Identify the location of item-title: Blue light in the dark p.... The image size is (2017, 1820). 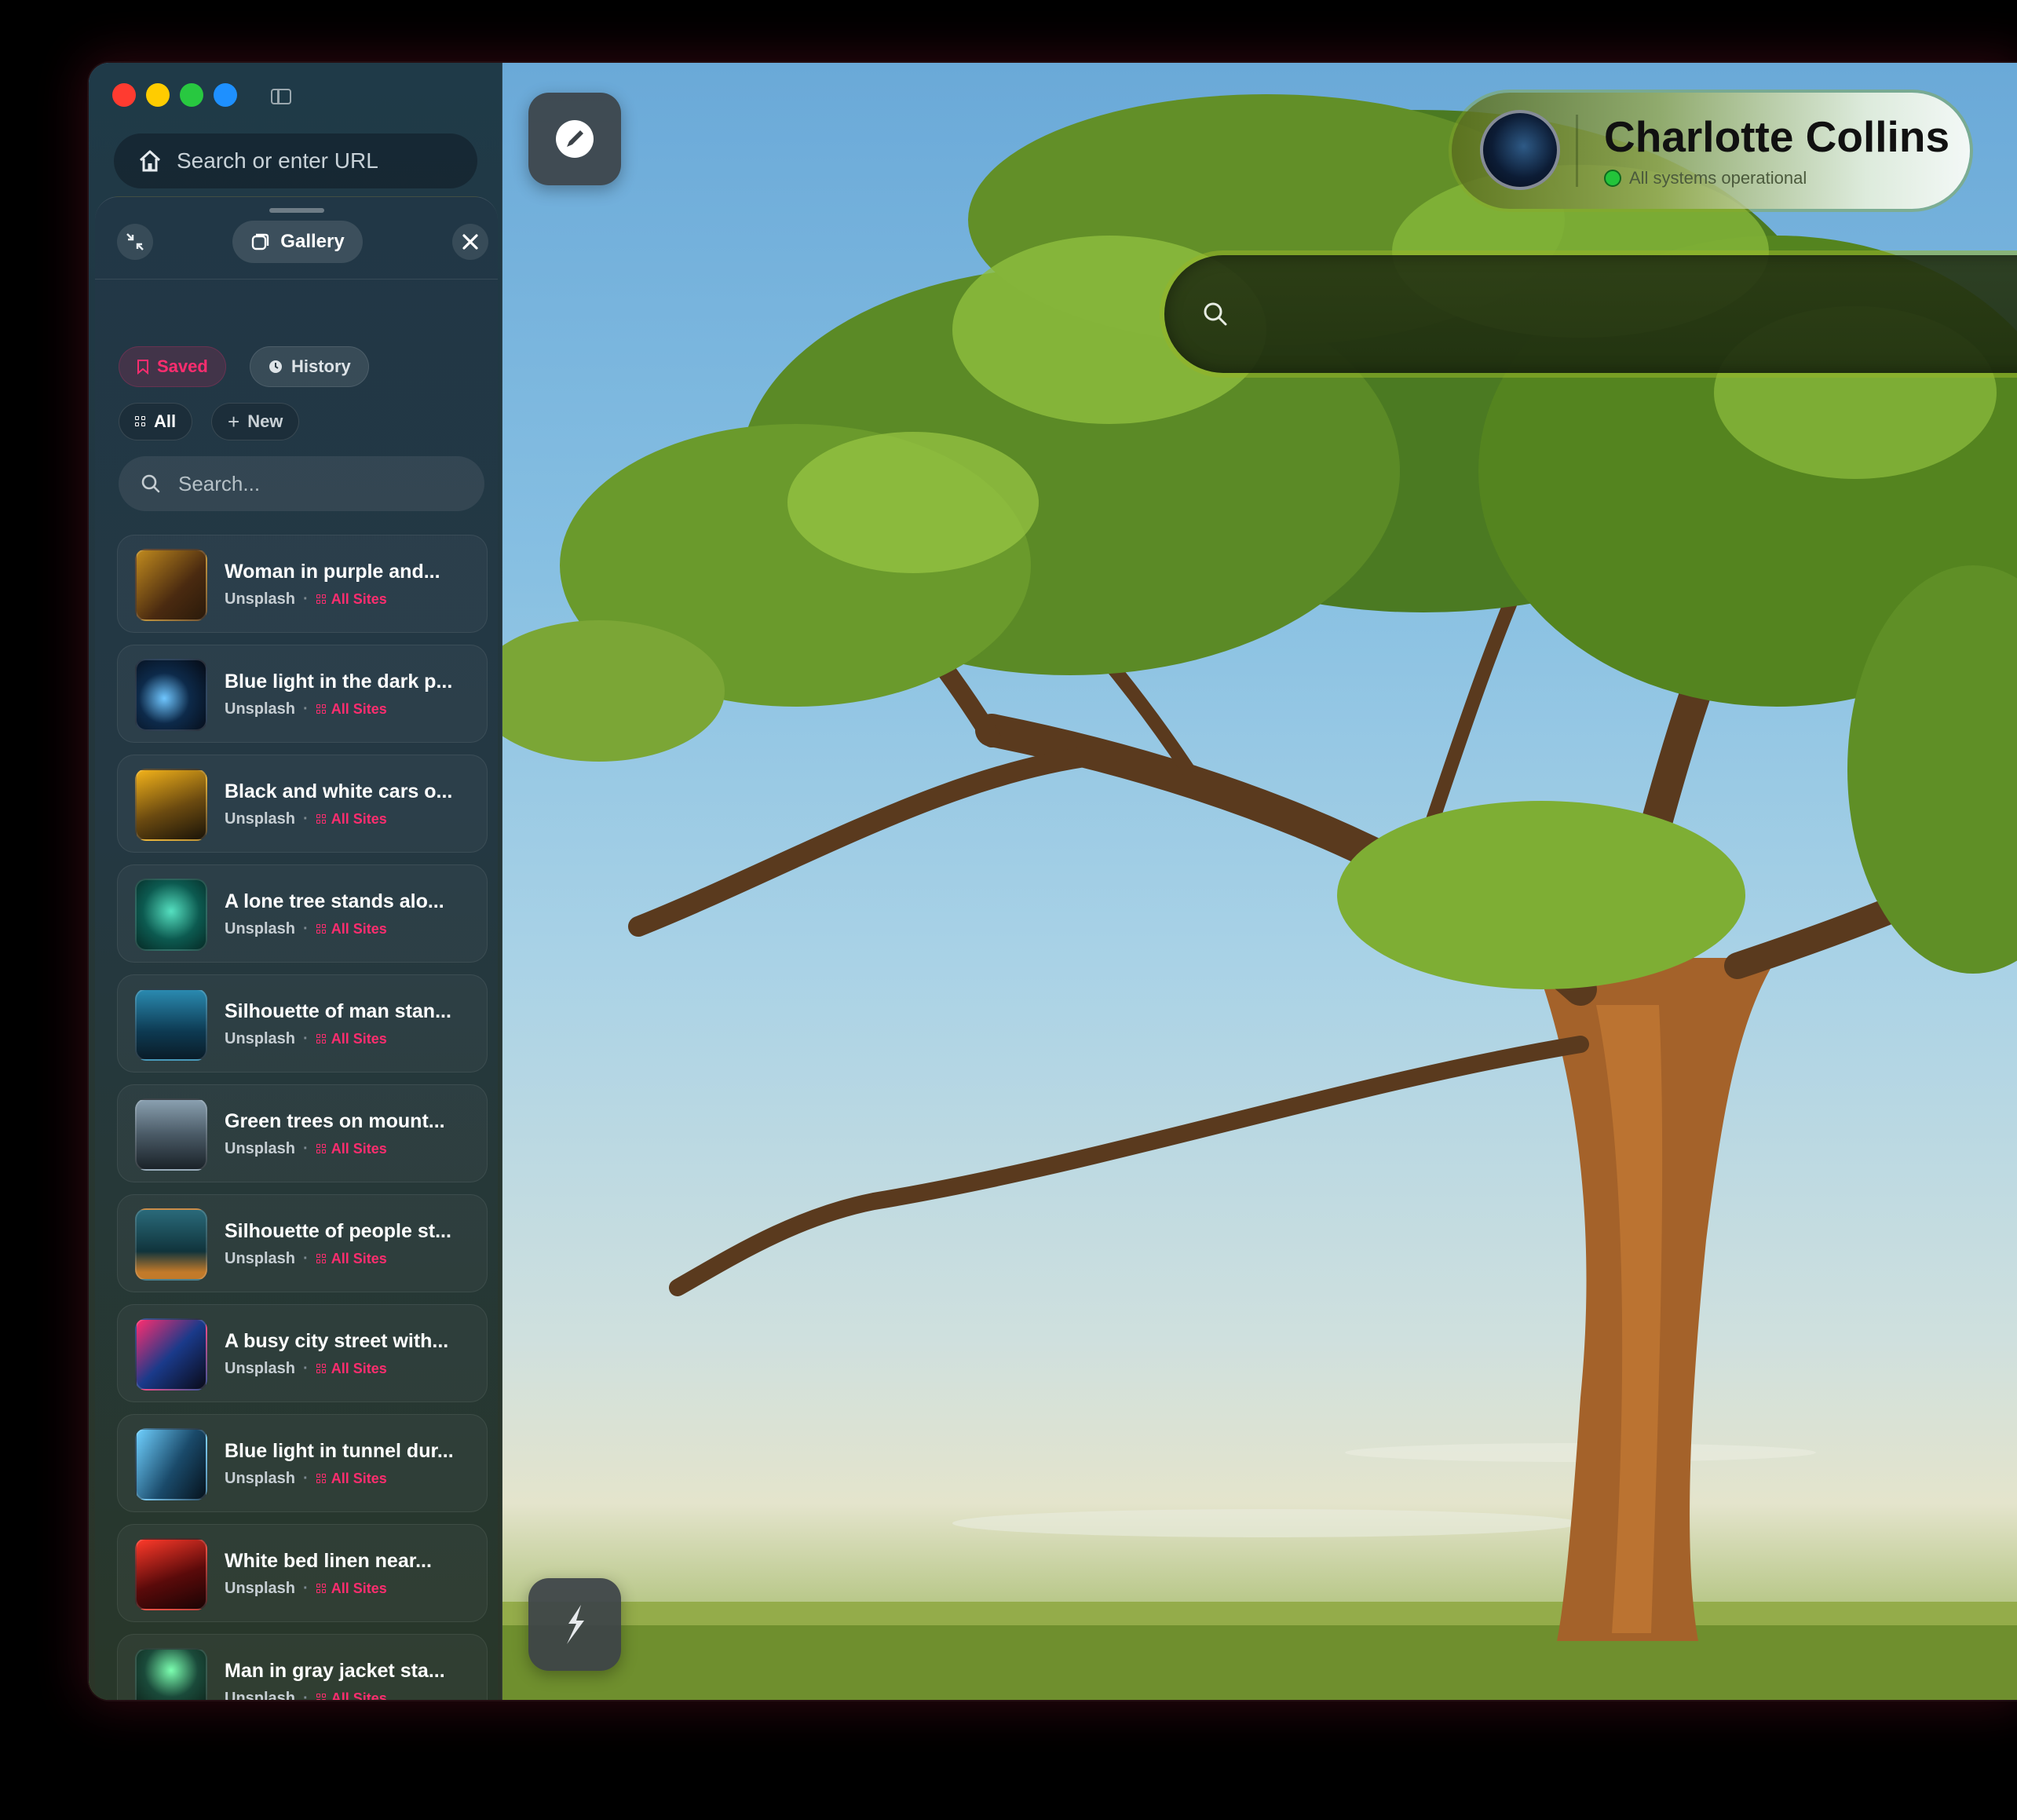
(339, 682).